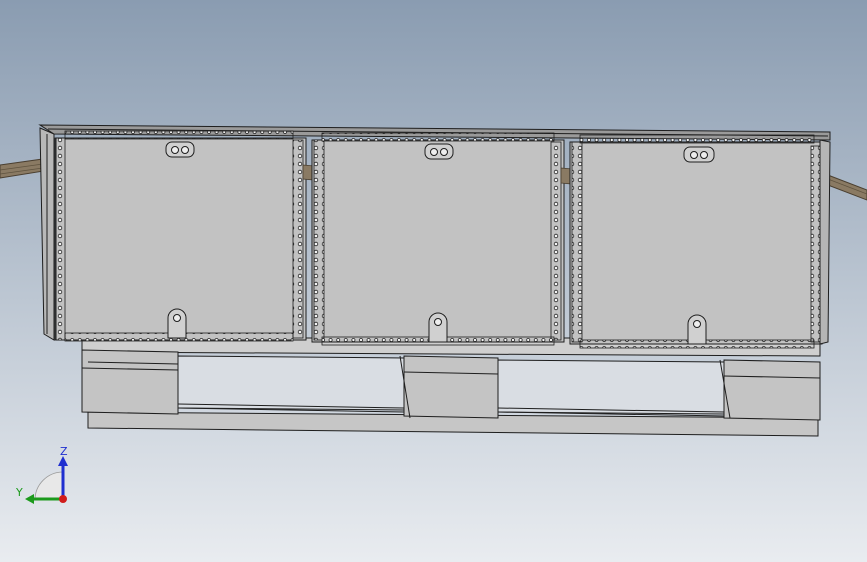 This screenshot has height=562, width=867. Describe the element at coordinates (179, 135) in the screenshot. I see `crate-1-frame-top` at that location.